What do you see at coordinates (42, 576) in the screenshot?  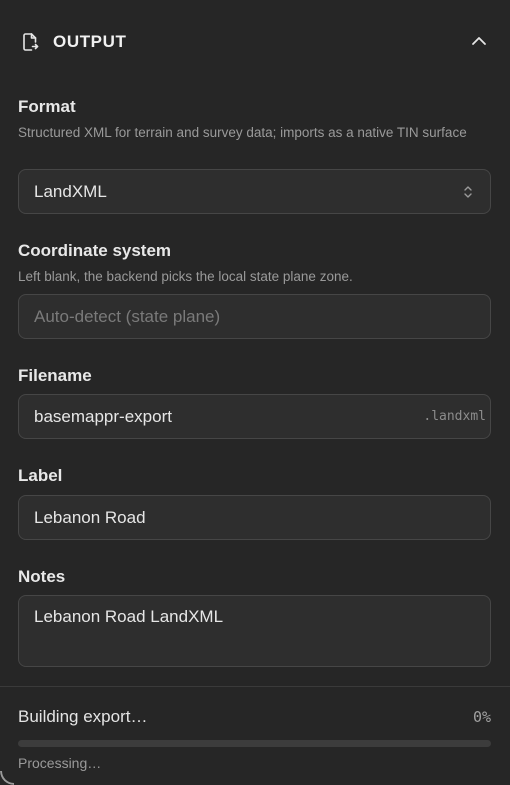 I see `notes-label: Notes` at bounding box center [42, 576].